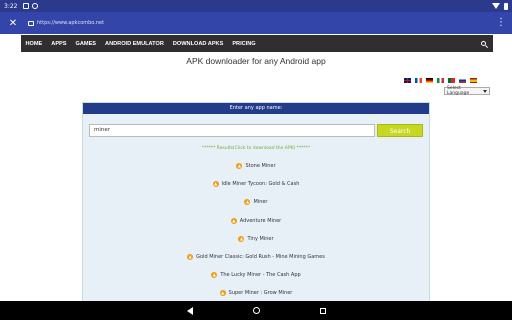 This screenshot has height=320, width=512. I want to click on notification-icon, so click(26, 6).